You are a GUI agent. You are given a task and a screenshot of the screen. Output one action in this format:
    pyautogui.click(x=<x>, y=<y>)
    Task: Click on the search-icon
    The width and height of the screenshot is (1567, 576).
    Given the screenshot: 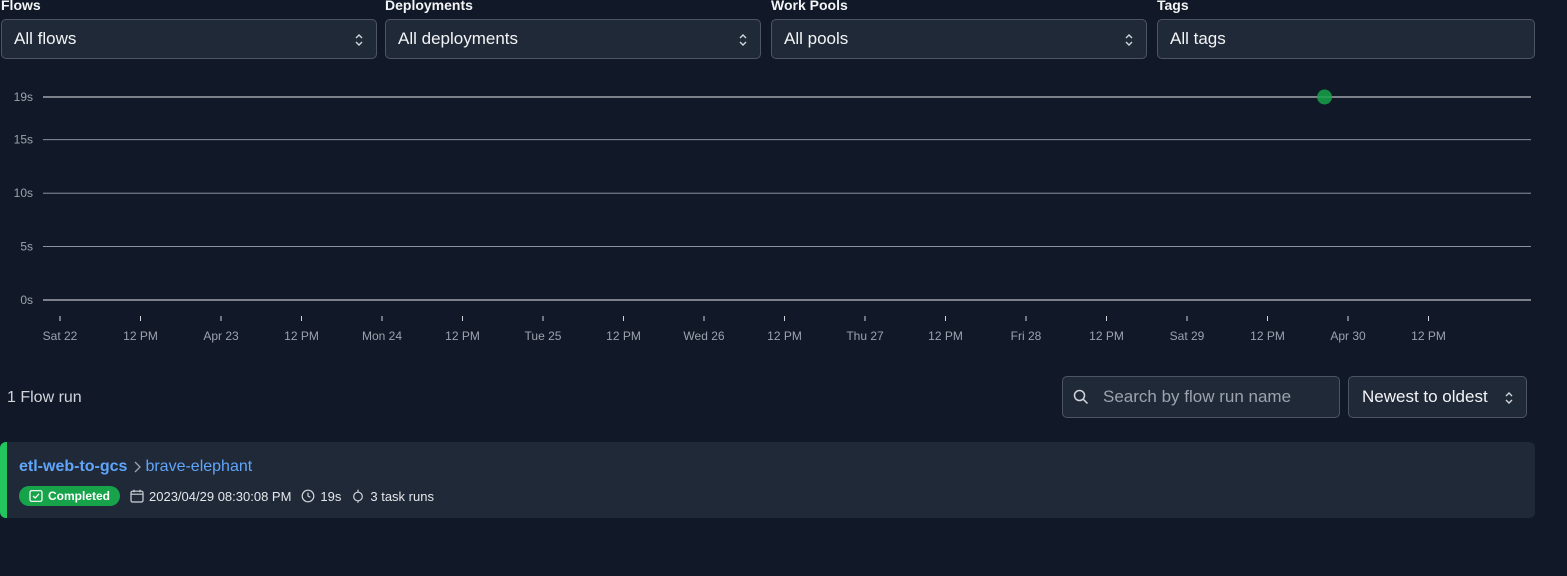 What is the action you would take?
    pyautogui.click(x=1081, y=397)
    